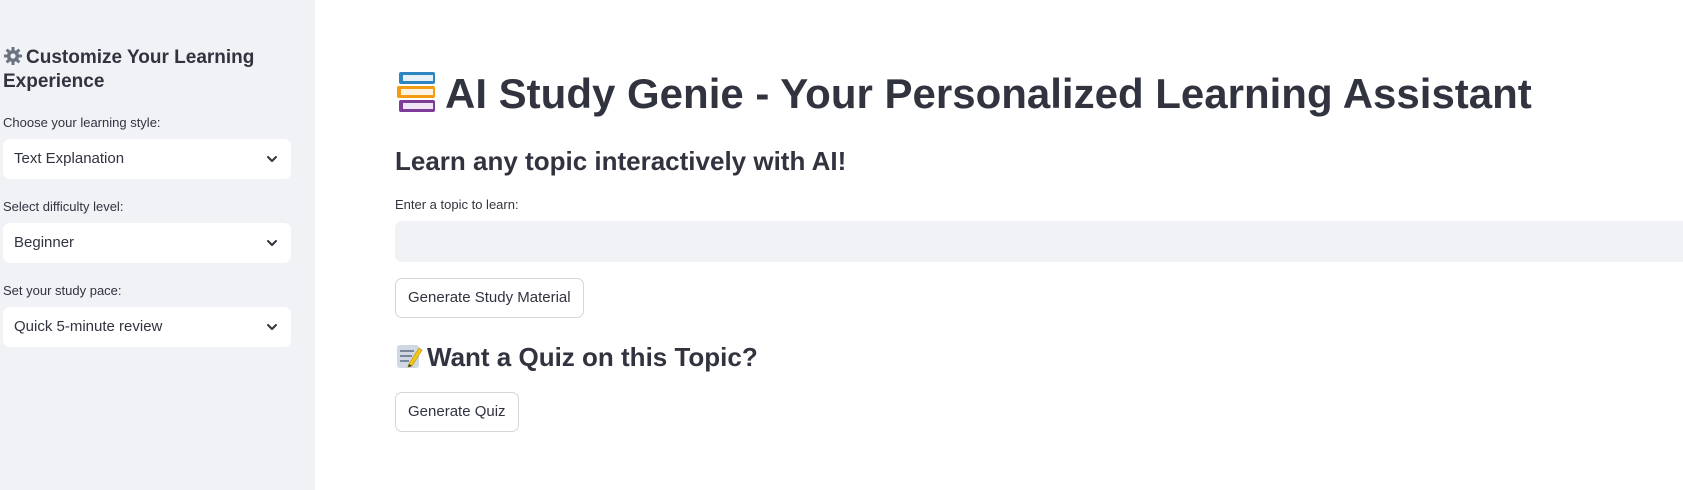 This screenshot has height=490, width=1683. I want to click on learning-style-label: Choose your learning style:, so click(82, 122).